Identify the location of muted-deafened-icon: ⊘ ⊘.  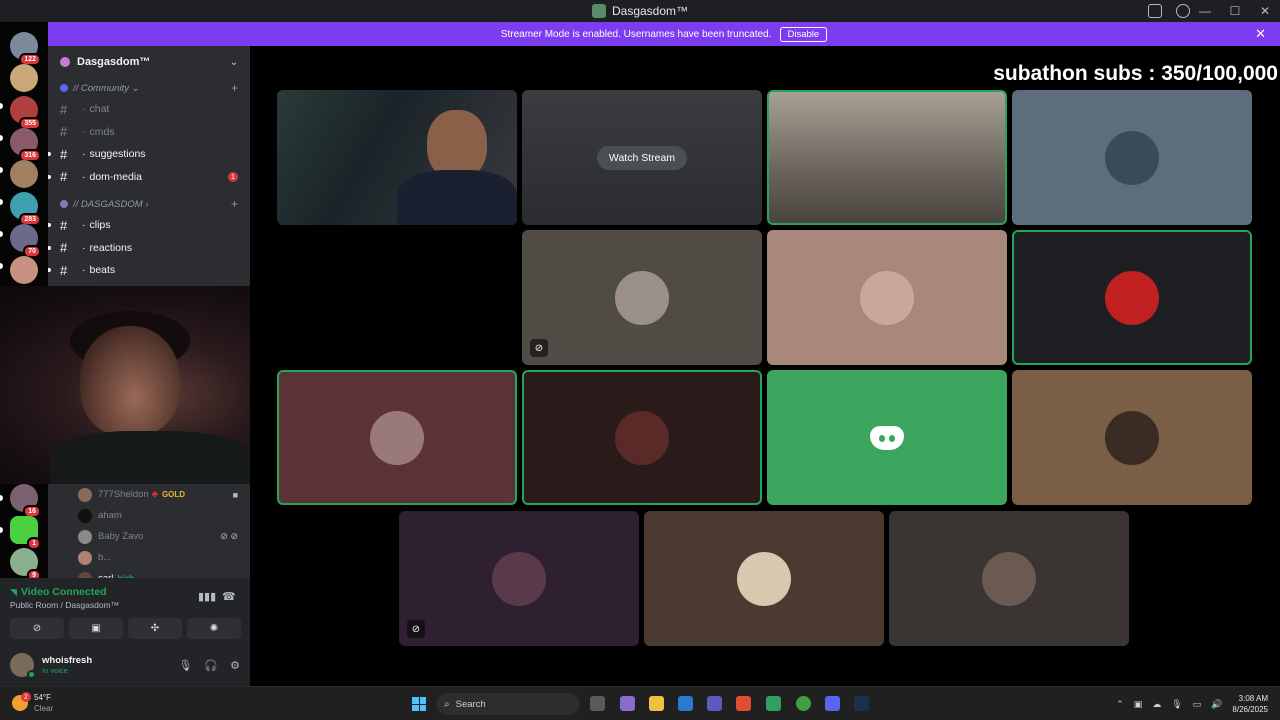
(229, 536).